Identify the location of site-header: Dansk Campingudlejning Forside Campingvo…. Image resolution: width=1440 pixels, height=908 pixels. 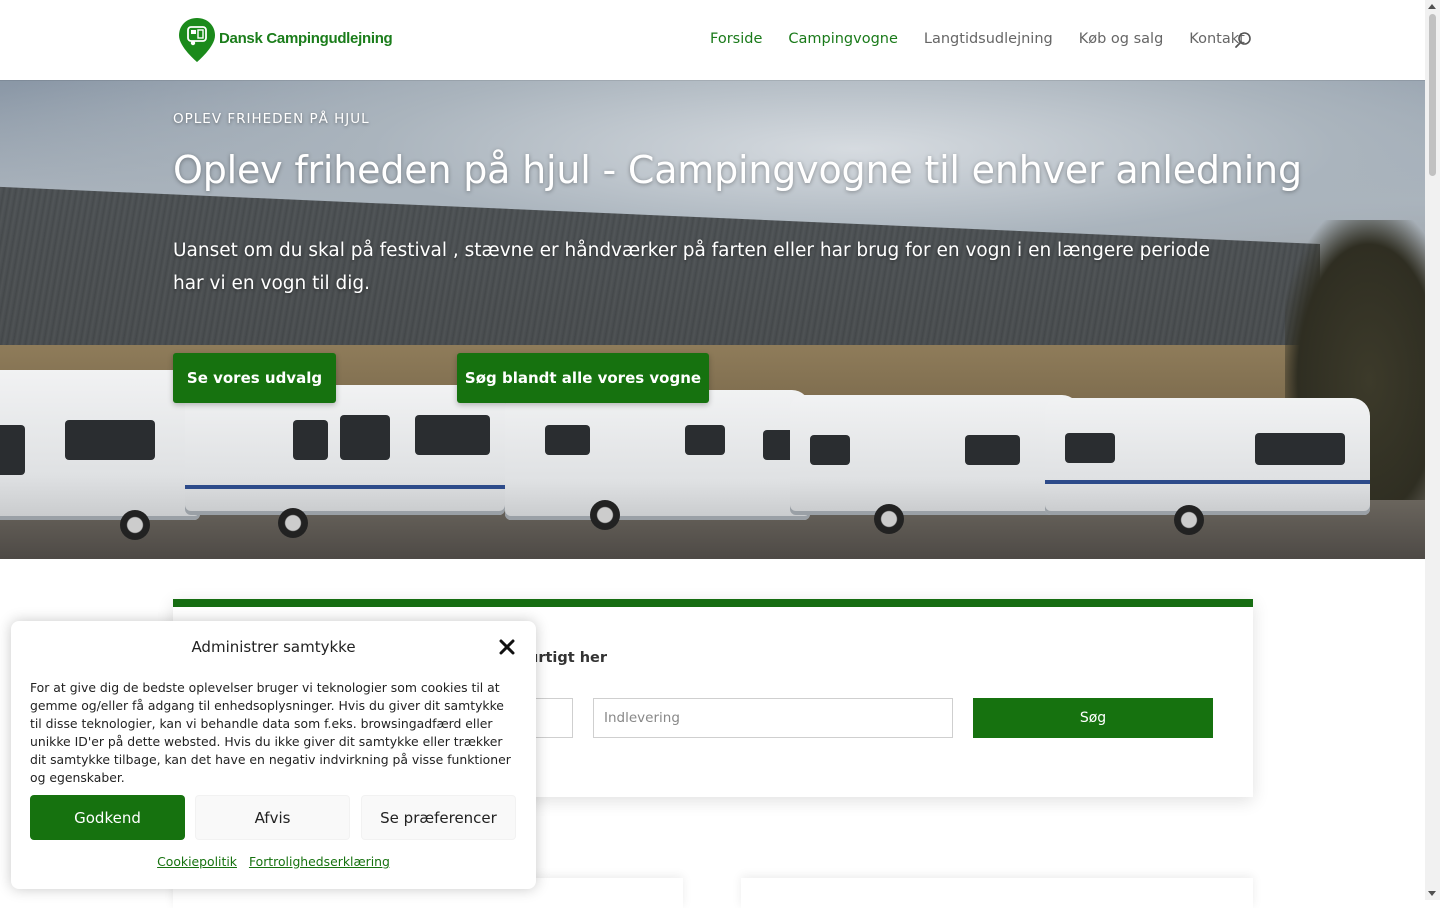
(712, 40).